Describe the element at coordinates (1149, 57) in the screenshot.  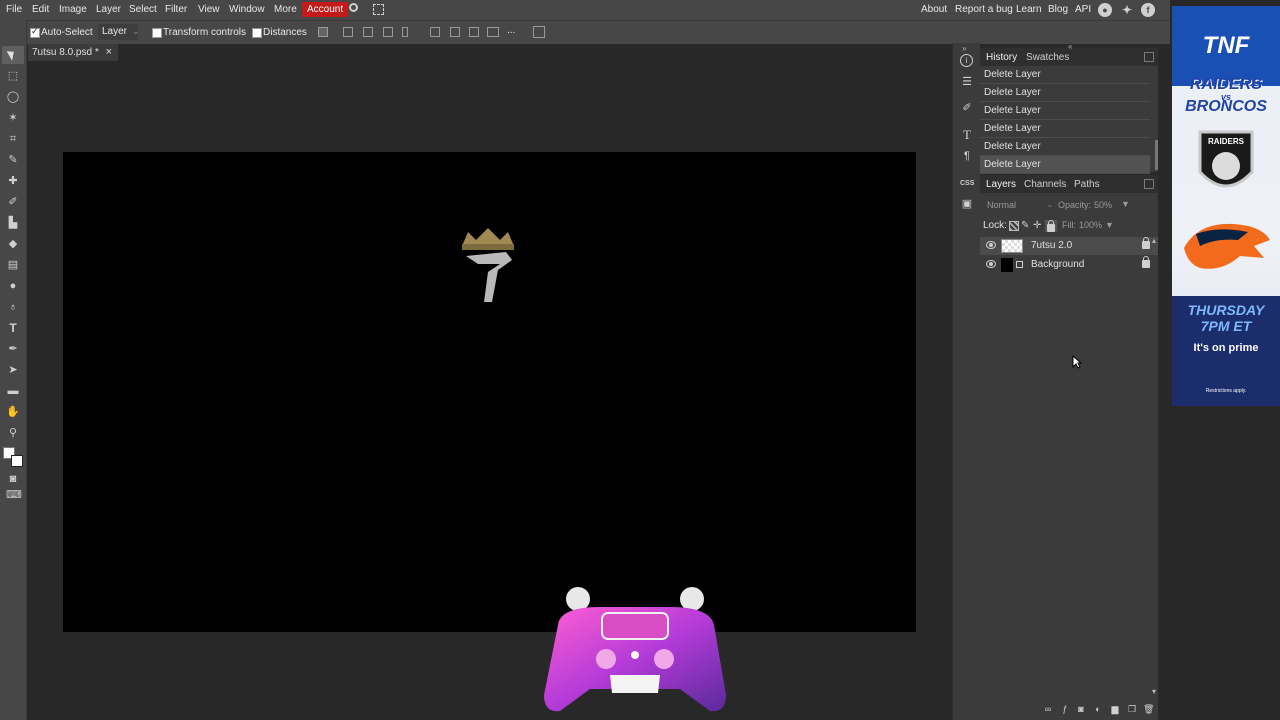
I see `history-menu-icon` at that location.